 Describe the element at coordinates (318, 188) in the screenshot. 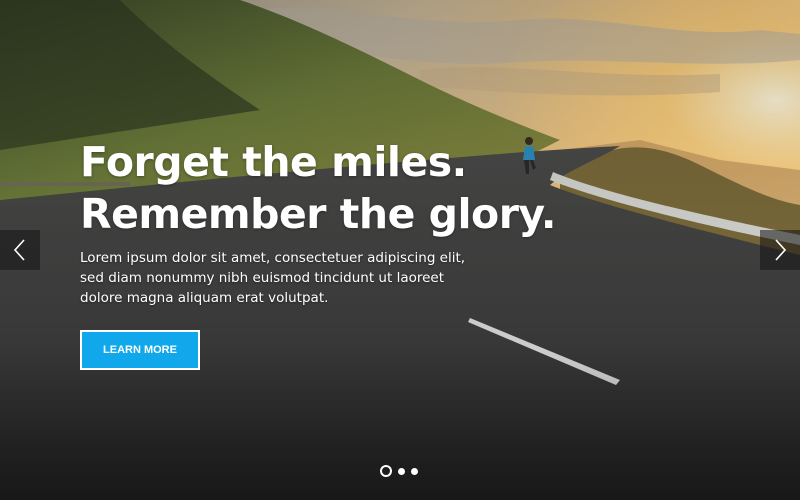

I see `slide-headline: Forget the miles. Remember the glory.` at that location.